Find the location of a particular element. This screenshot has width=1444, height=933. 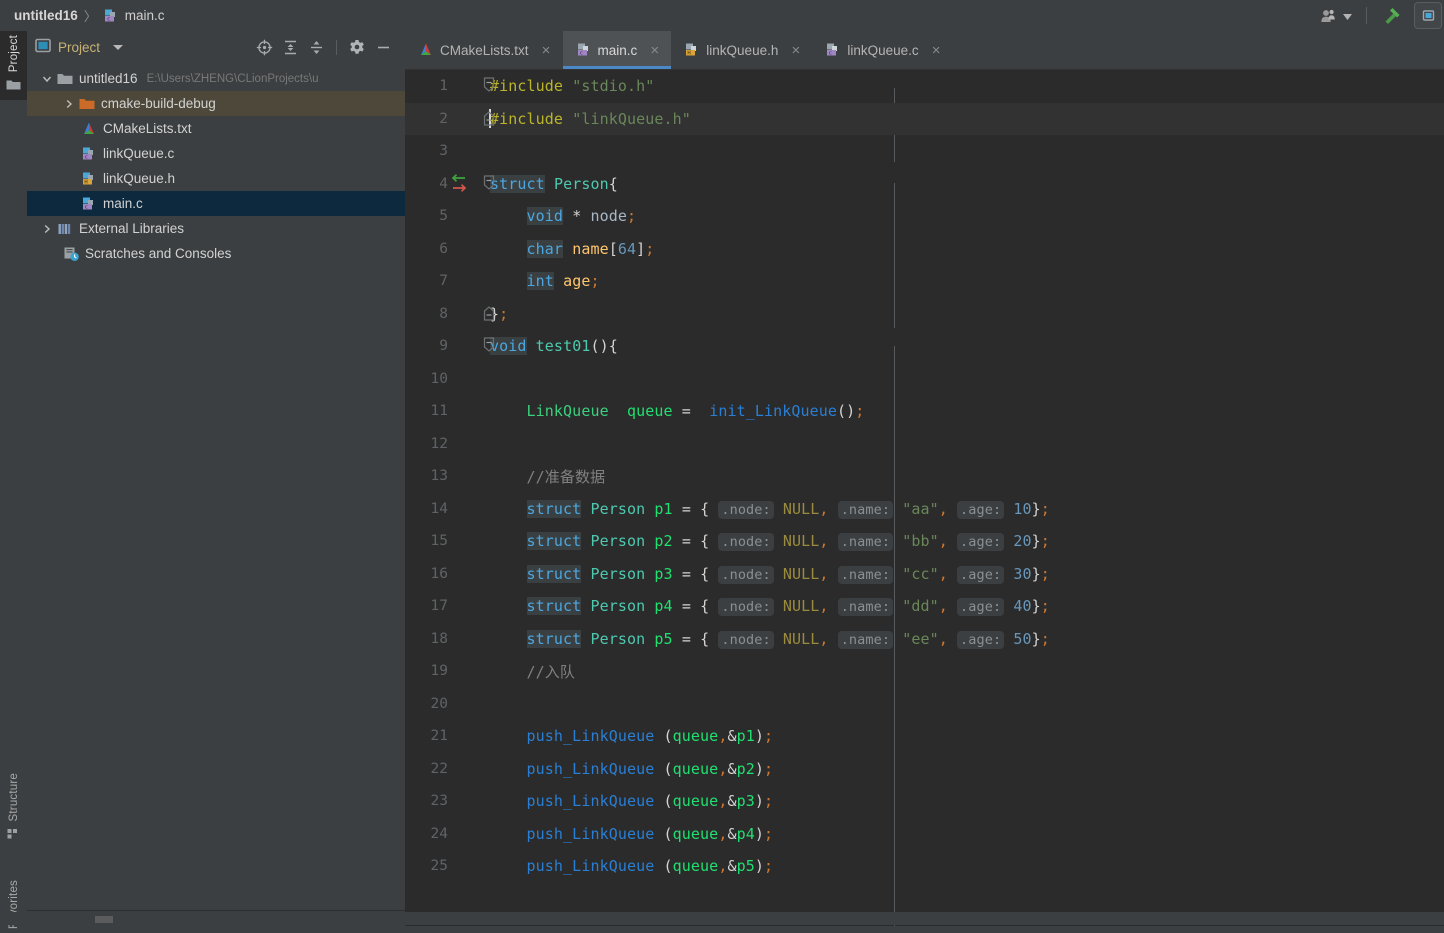

code-line: 7 int age; is located at coordinates (924, 281).